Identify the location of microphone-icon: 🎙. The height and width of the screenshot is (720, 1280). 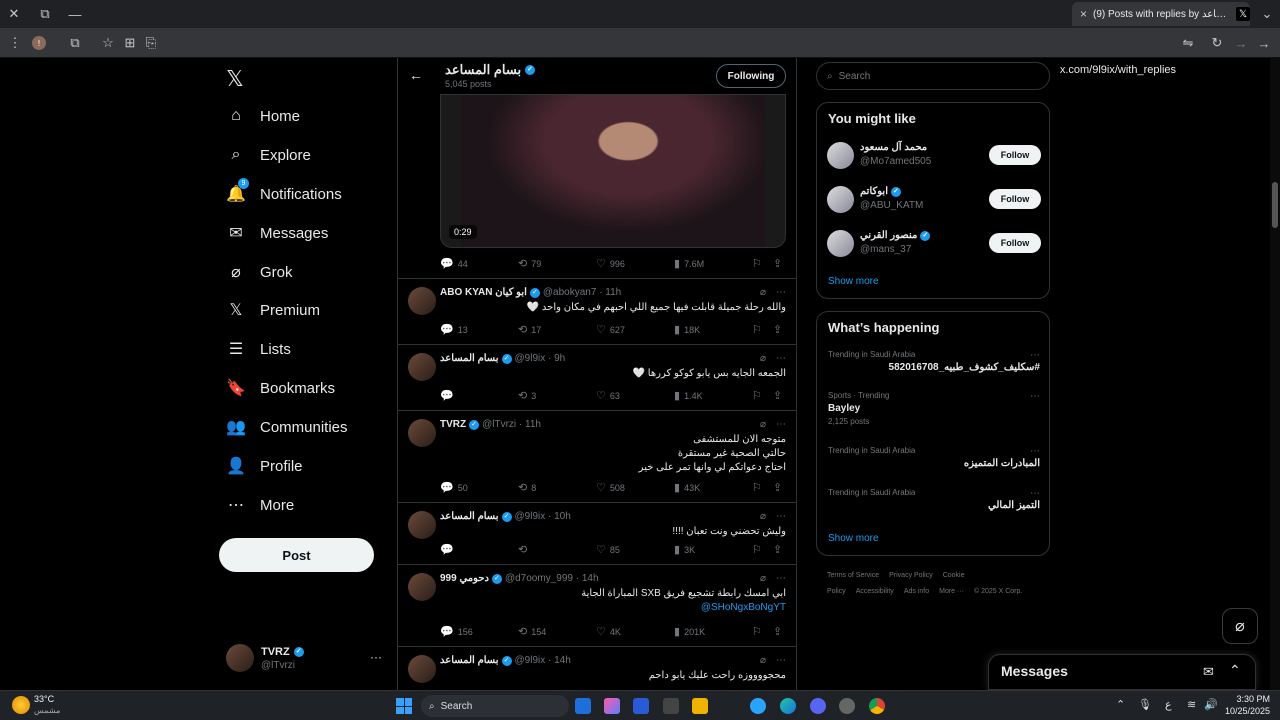
(1145, 704).